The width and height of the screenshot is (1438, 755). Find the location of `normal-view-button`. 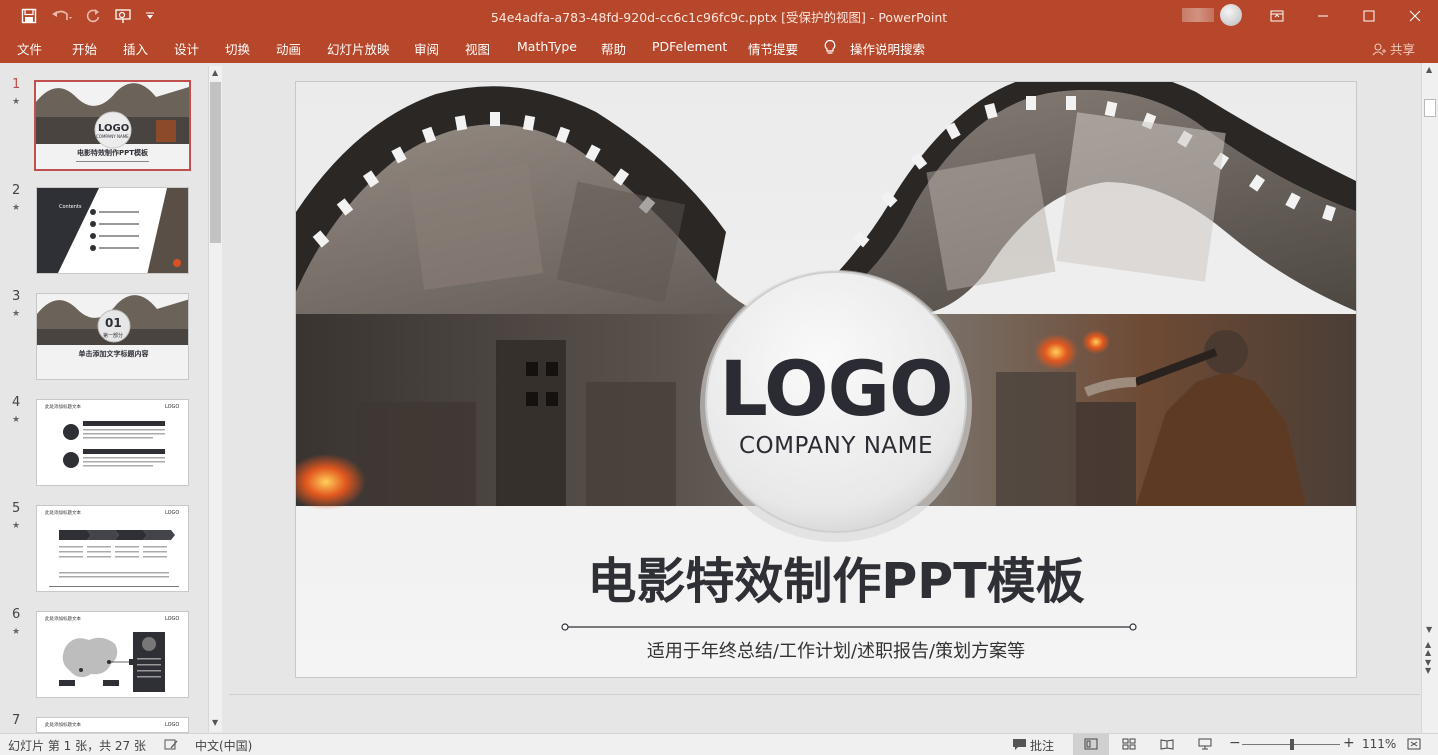

normal-view-button is located at coordinates (1091, 744).